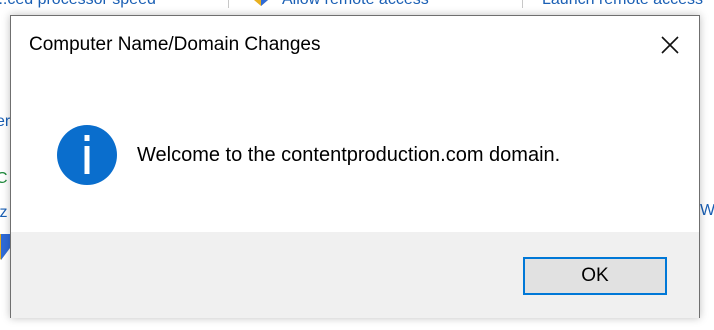 The height and width of the screenshot is (330, 714). I want to click on close-icon, so click(670, 45).